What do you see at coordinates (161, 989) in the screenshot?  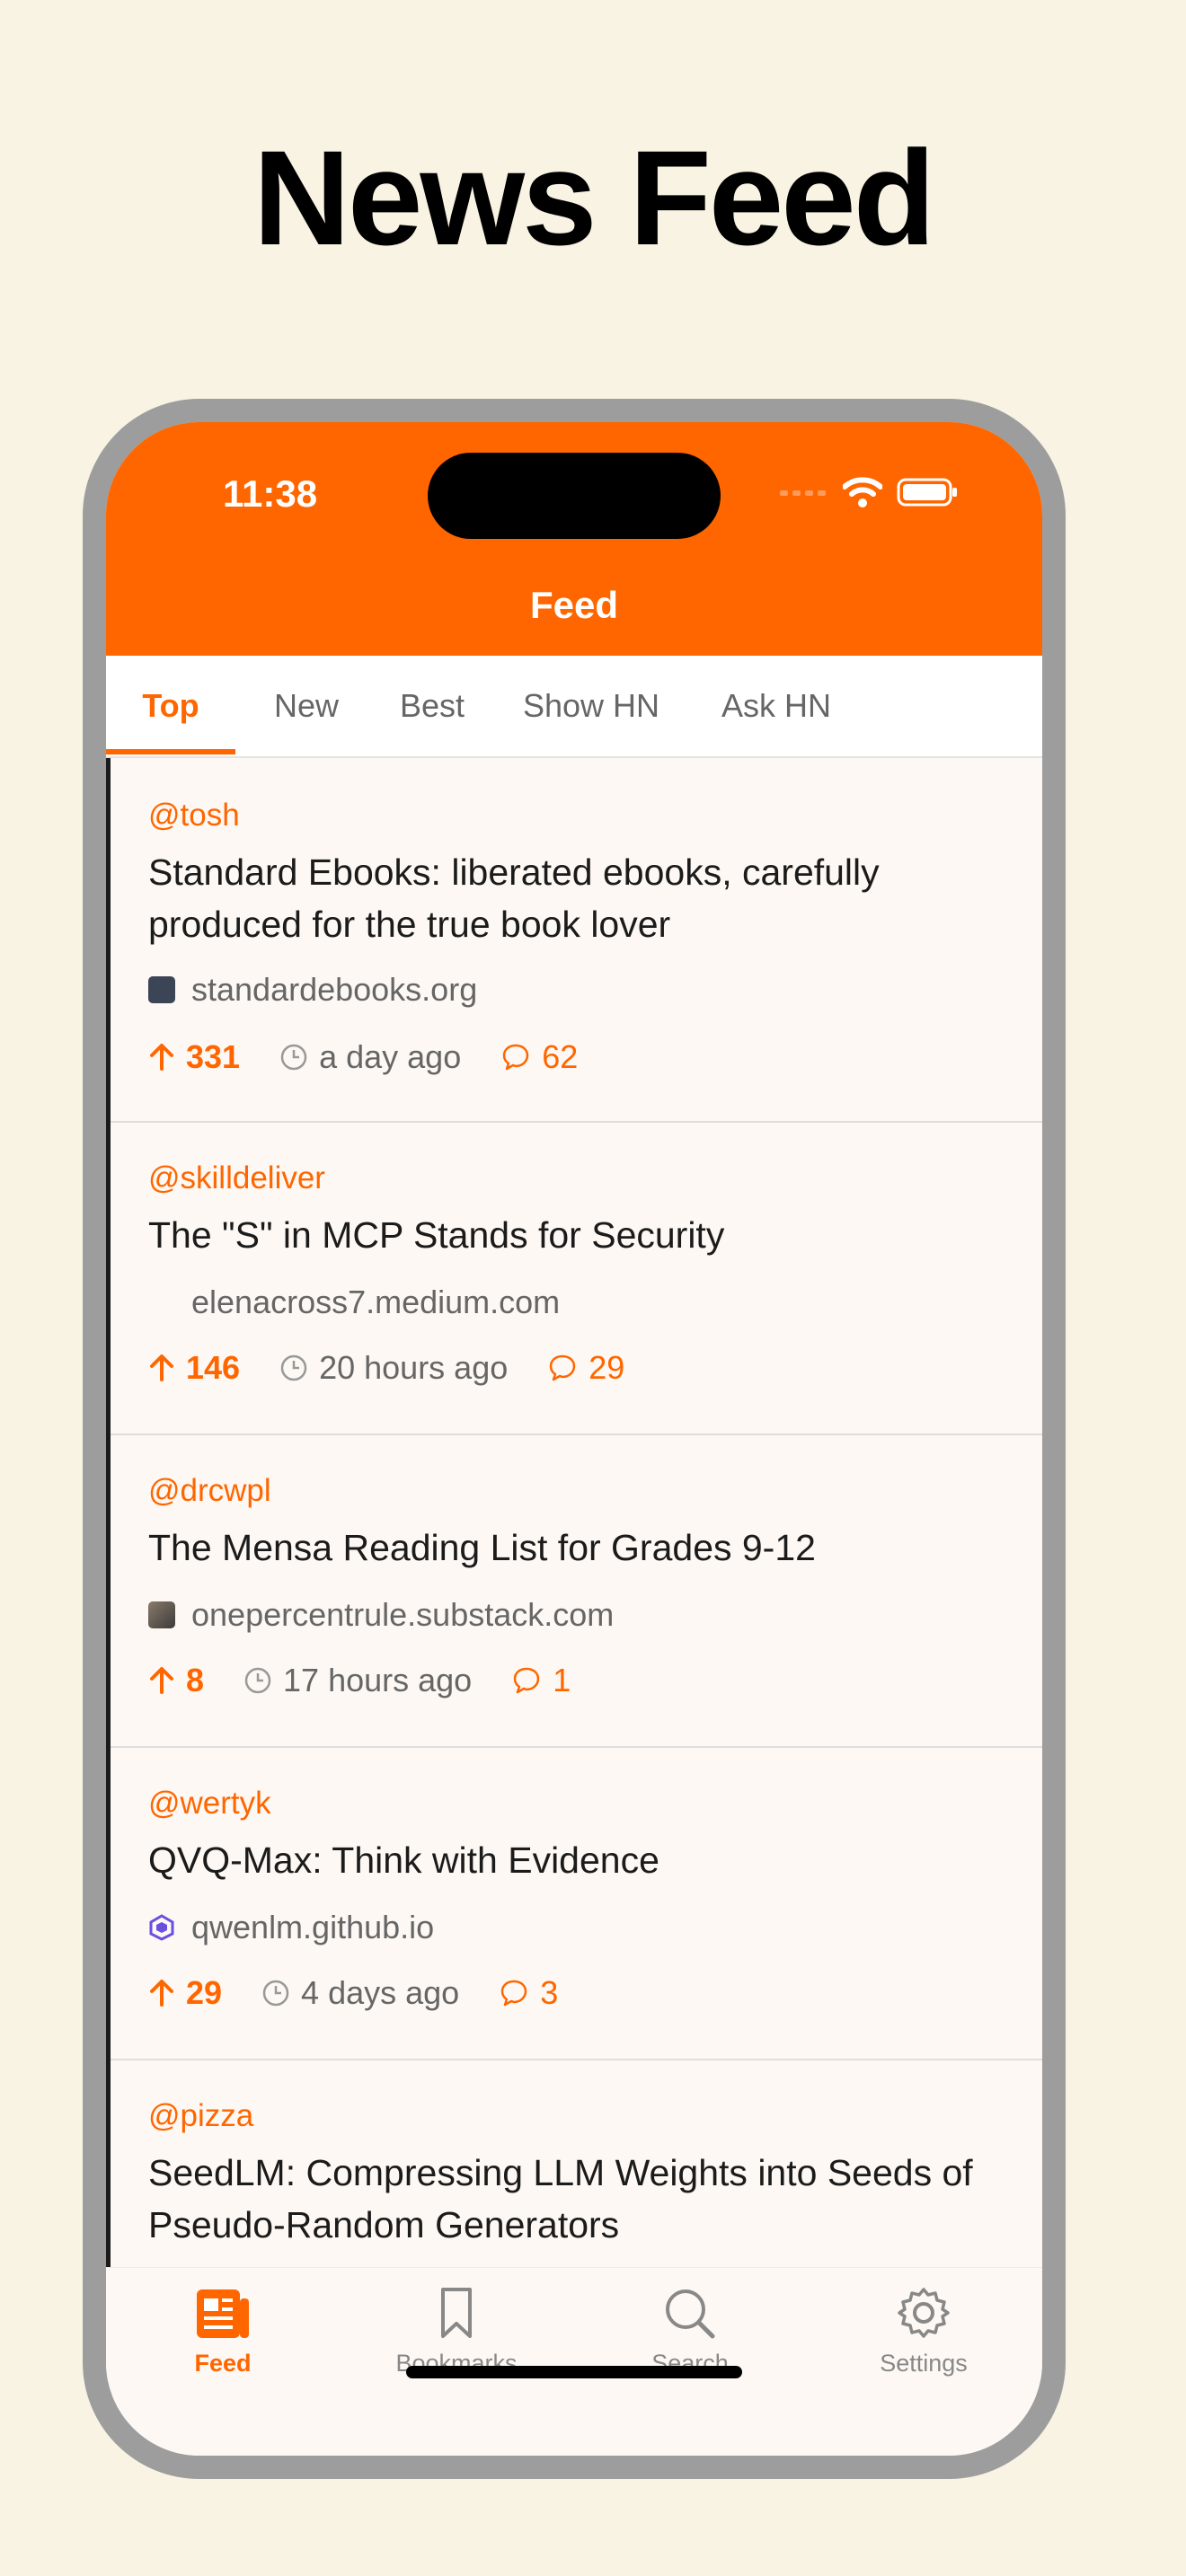 I see `standardebooks-favicon-icon` at bounding box center [161, 989].